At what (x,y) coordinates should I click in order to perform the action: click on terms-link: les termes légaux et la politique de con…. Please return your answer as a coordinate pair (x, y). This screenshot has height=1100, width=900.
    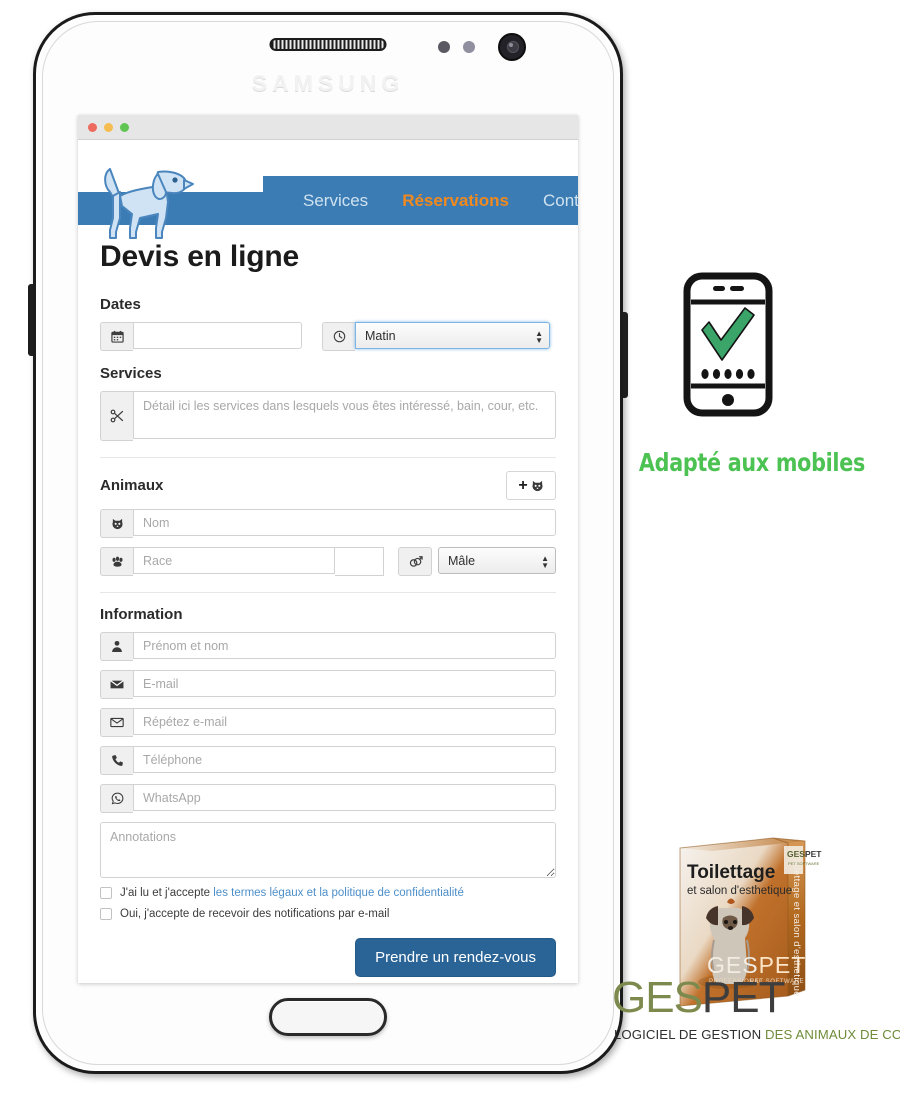
    Looking at the image, I should click on (338, 893).